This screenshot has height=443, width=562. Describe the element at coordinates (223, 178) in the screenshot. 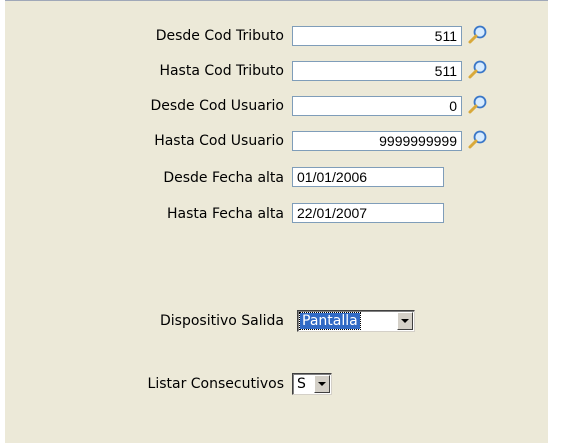

I see `desde-fecha-alta-label: Desde Fecha alta` at that location.